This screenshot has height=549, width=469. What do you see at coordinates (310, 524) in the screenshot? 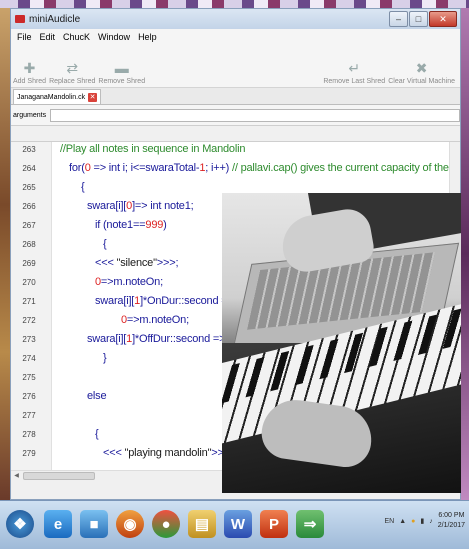
I see `app-icon-green: ⇒` at bounding box center [310, 524].